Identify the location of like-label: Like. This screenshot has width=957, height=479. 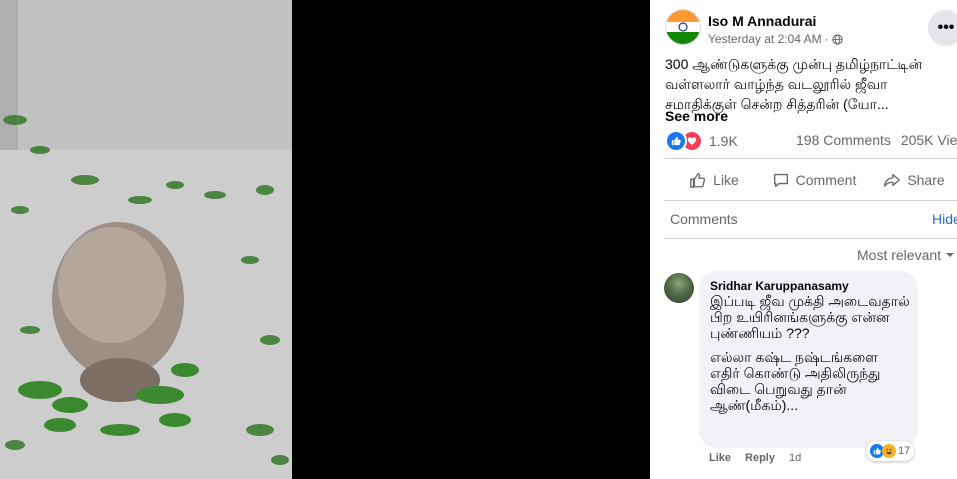
(726, 180).